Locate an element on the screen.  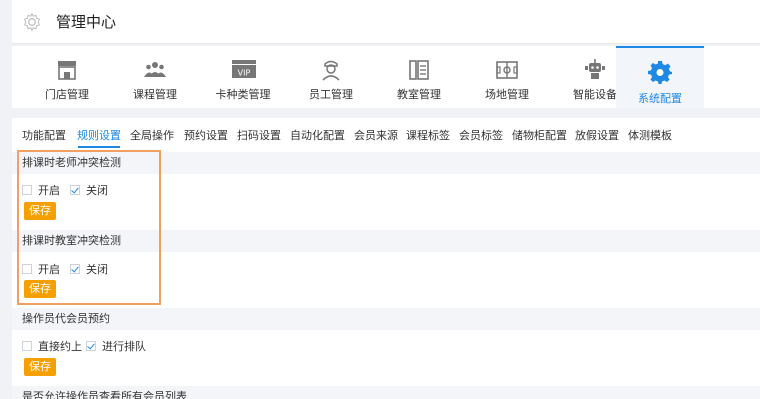
tab-fitness-template: 体测模板 is located at coordinates (650, 135).